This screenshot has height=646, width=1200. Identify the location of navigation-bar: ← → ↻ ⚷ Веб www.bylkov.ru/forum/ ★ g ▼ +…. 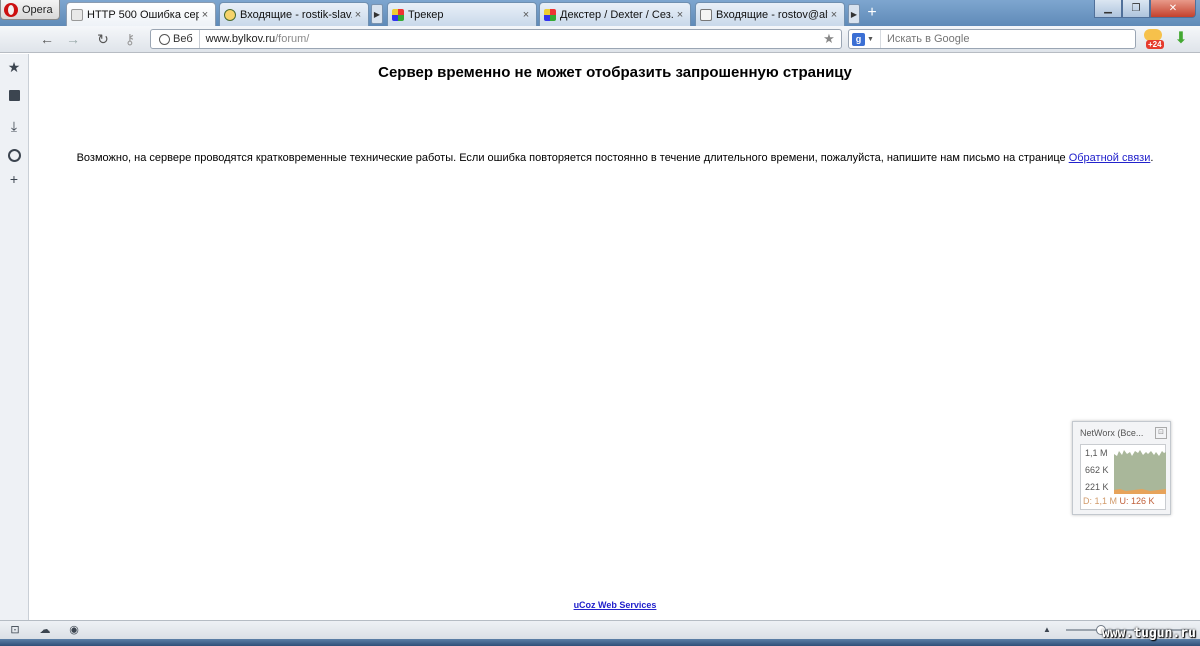
(600, 39).